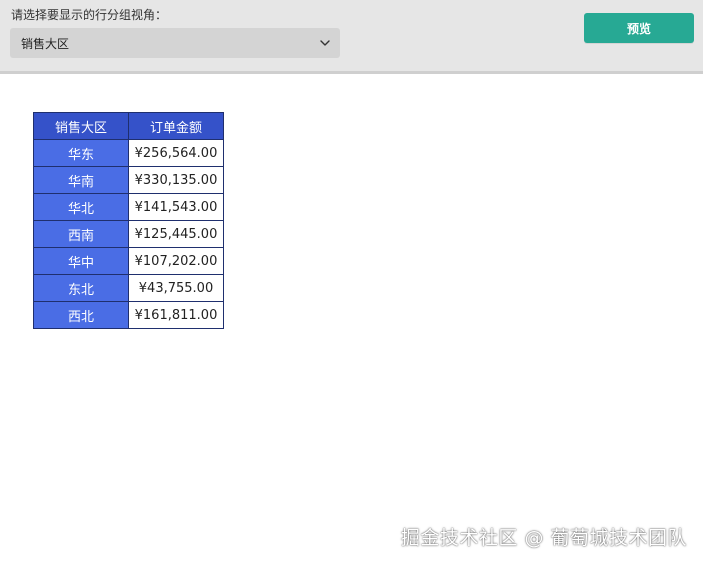  I want to click on region-cell: 华北, so click(81, 207).